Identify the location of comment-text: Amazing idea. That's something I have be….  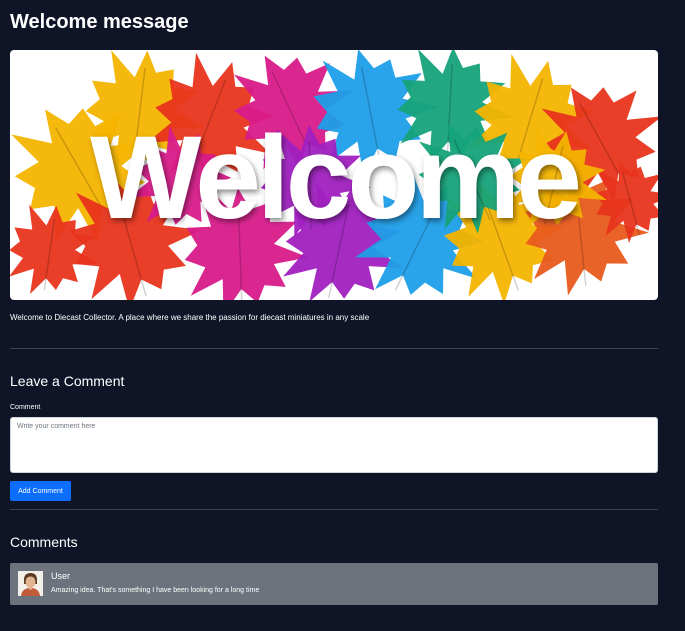
(155, 590).